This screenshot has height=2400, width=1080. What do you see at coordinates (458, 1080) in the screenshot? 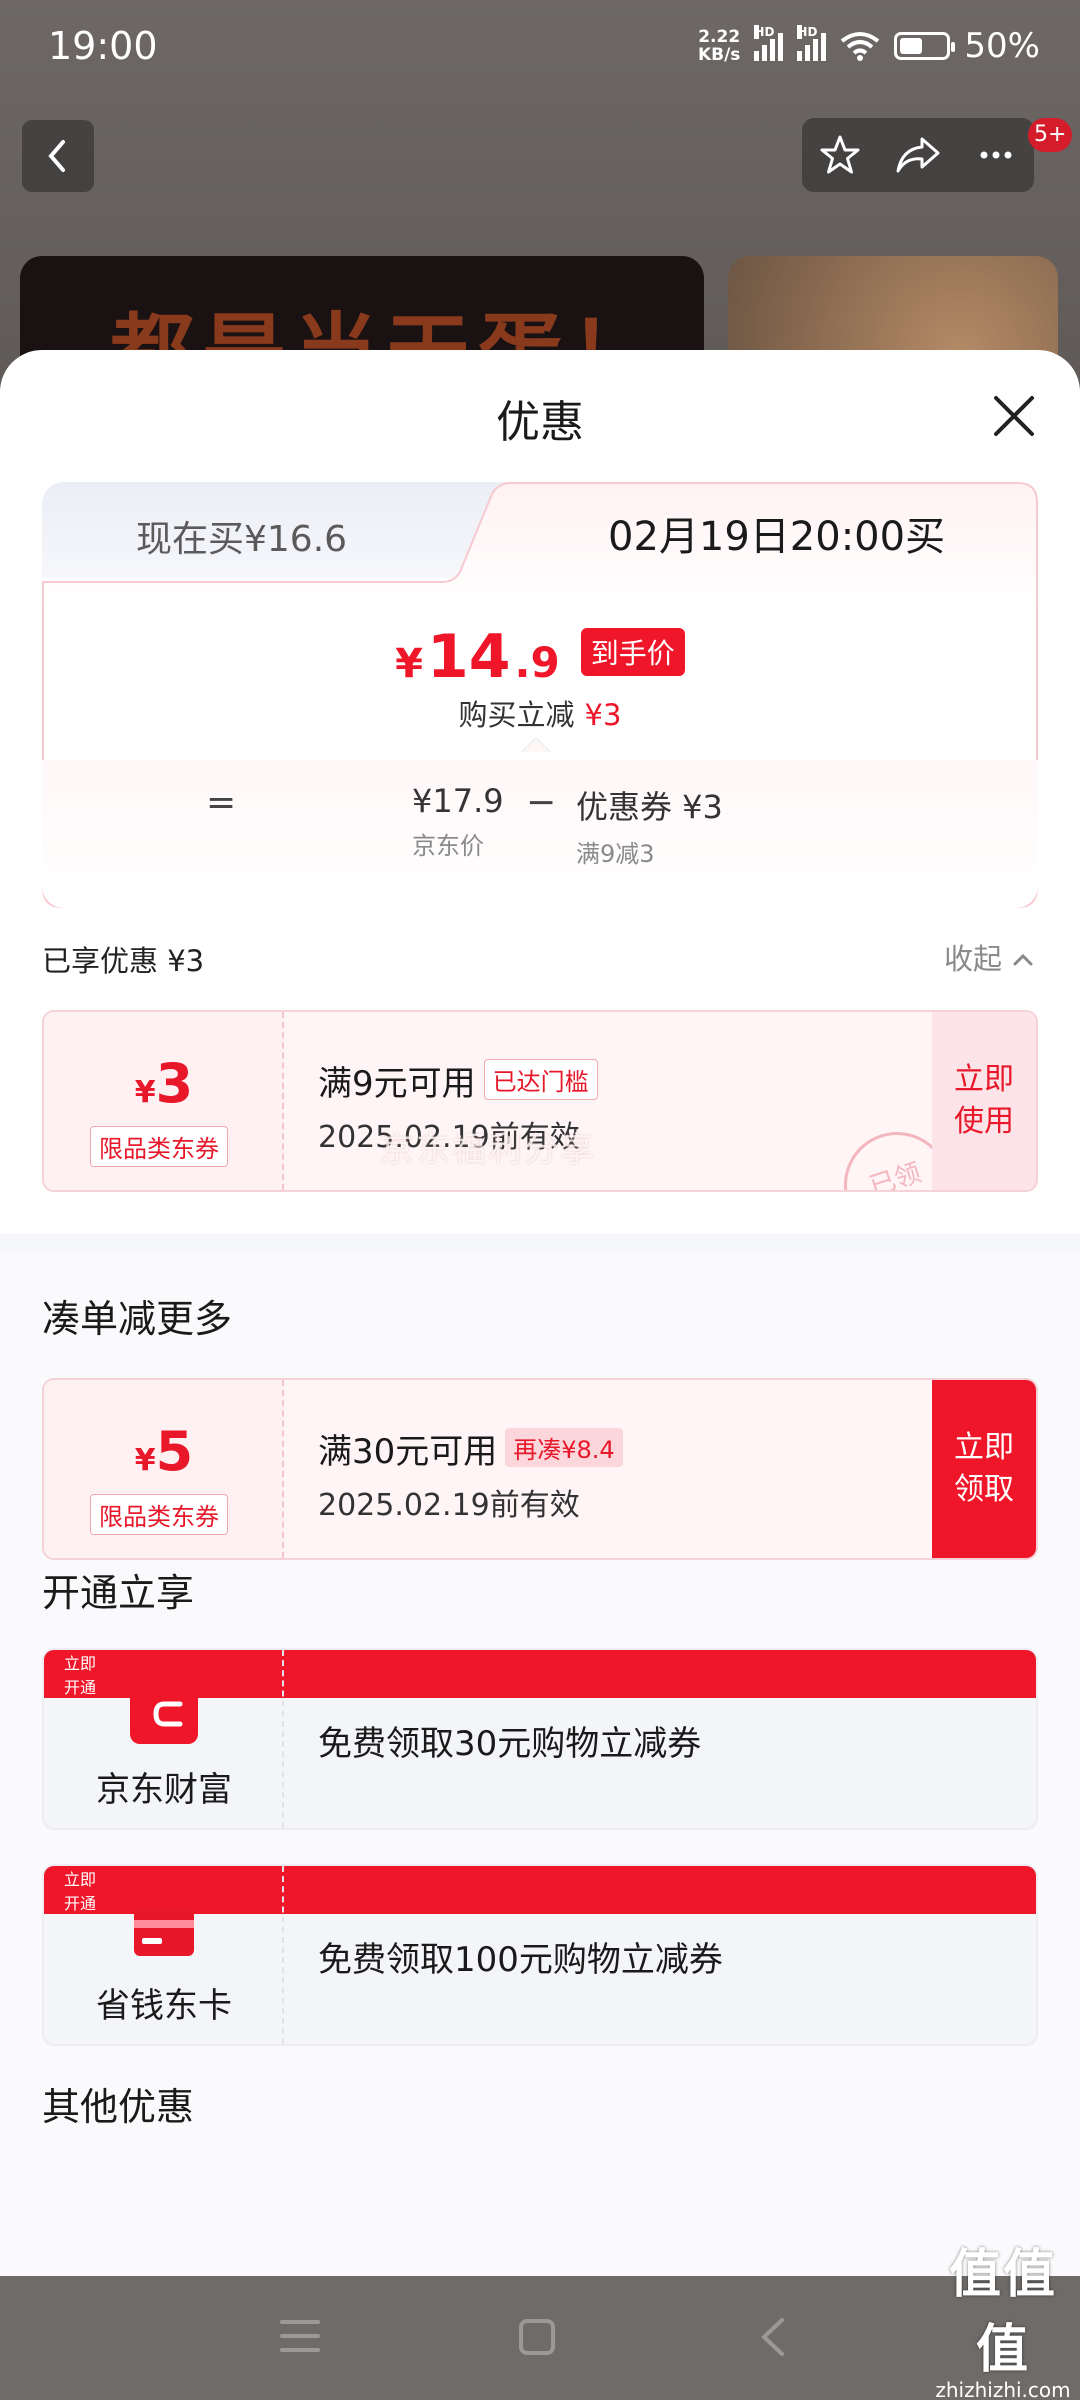
I see `coupon-condition: 满9元可用 已达门槛` at bounding box center [458, 1080].